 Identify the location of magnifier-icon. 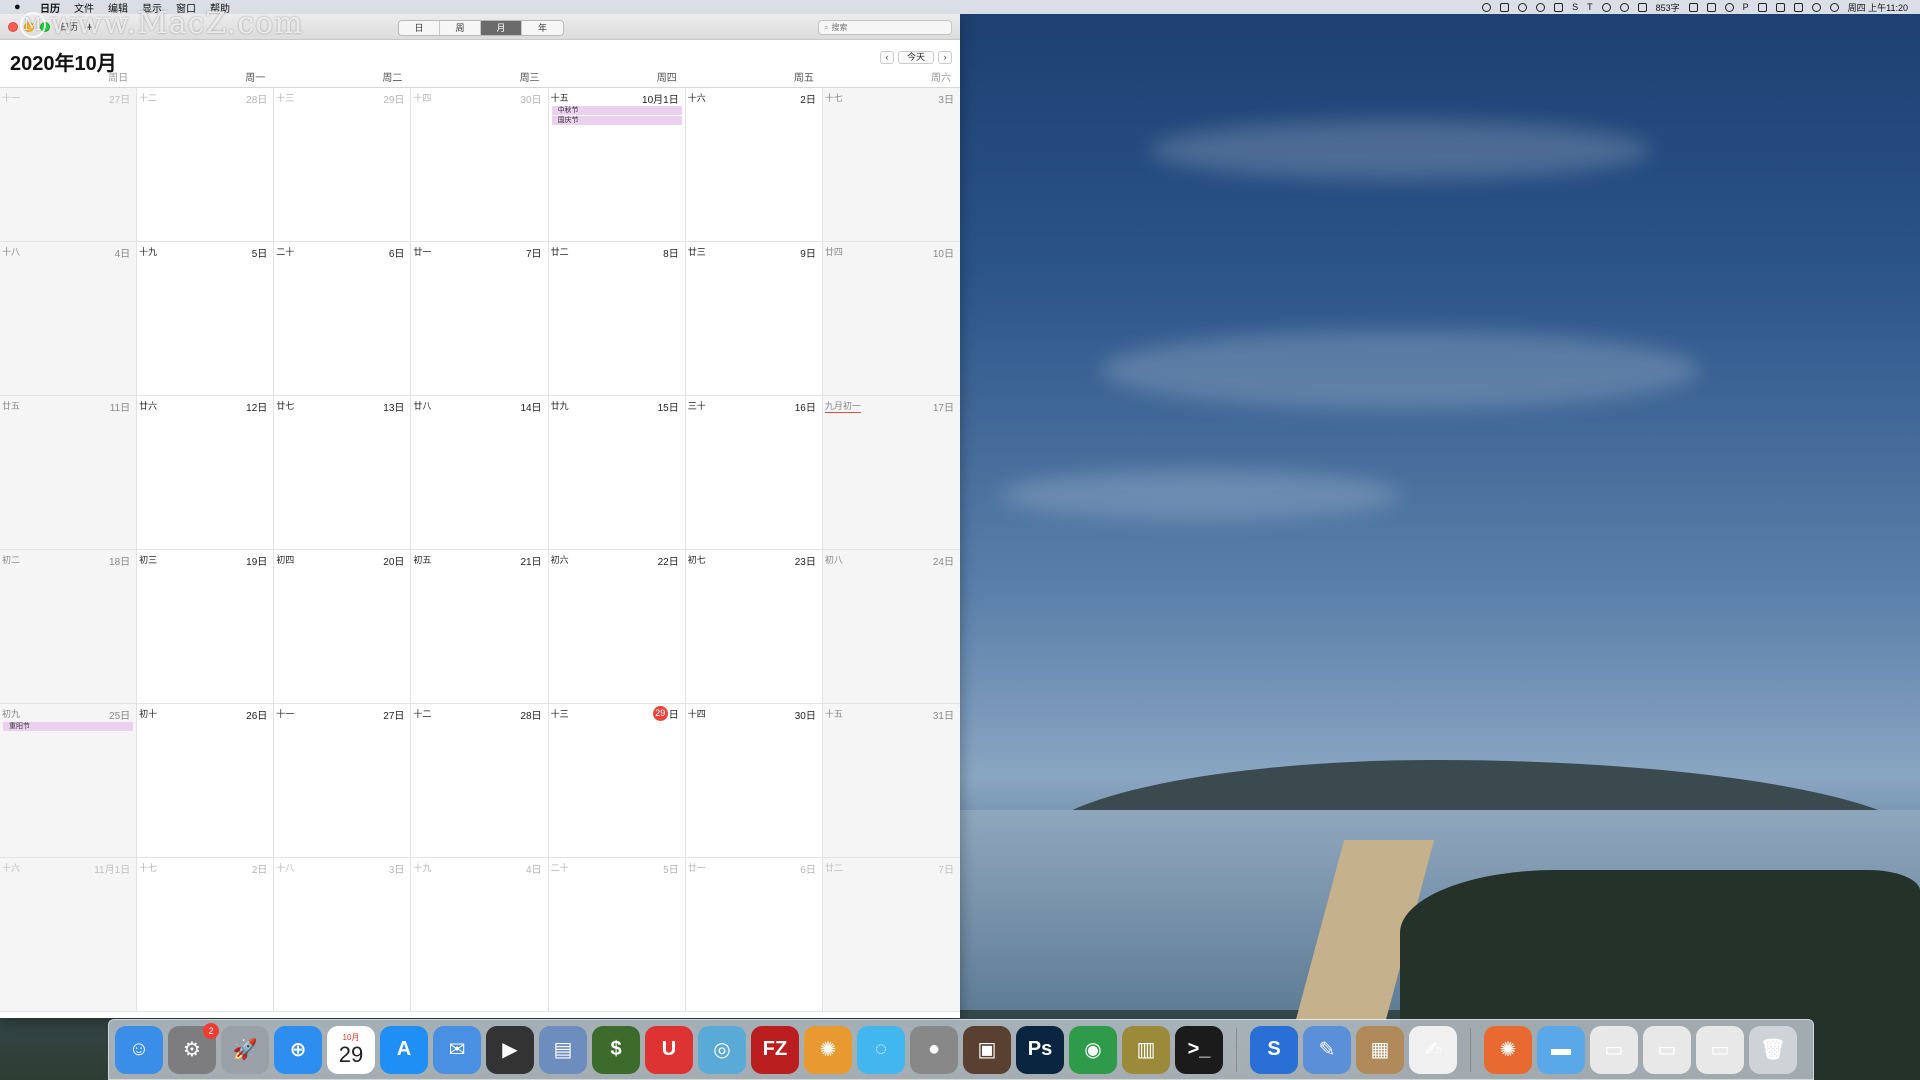
(1606, 7).